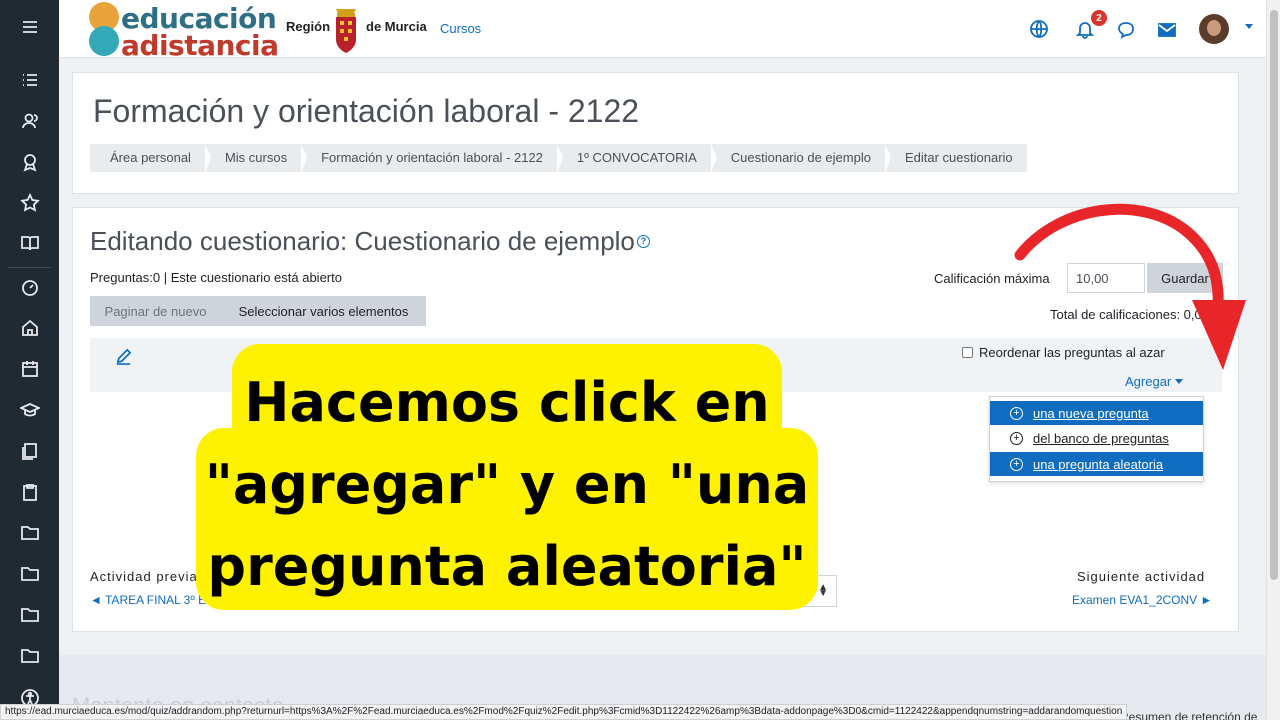 This screenshot has height=720, width=1280. I want to click on clipboard-icon, so click(29, 492).